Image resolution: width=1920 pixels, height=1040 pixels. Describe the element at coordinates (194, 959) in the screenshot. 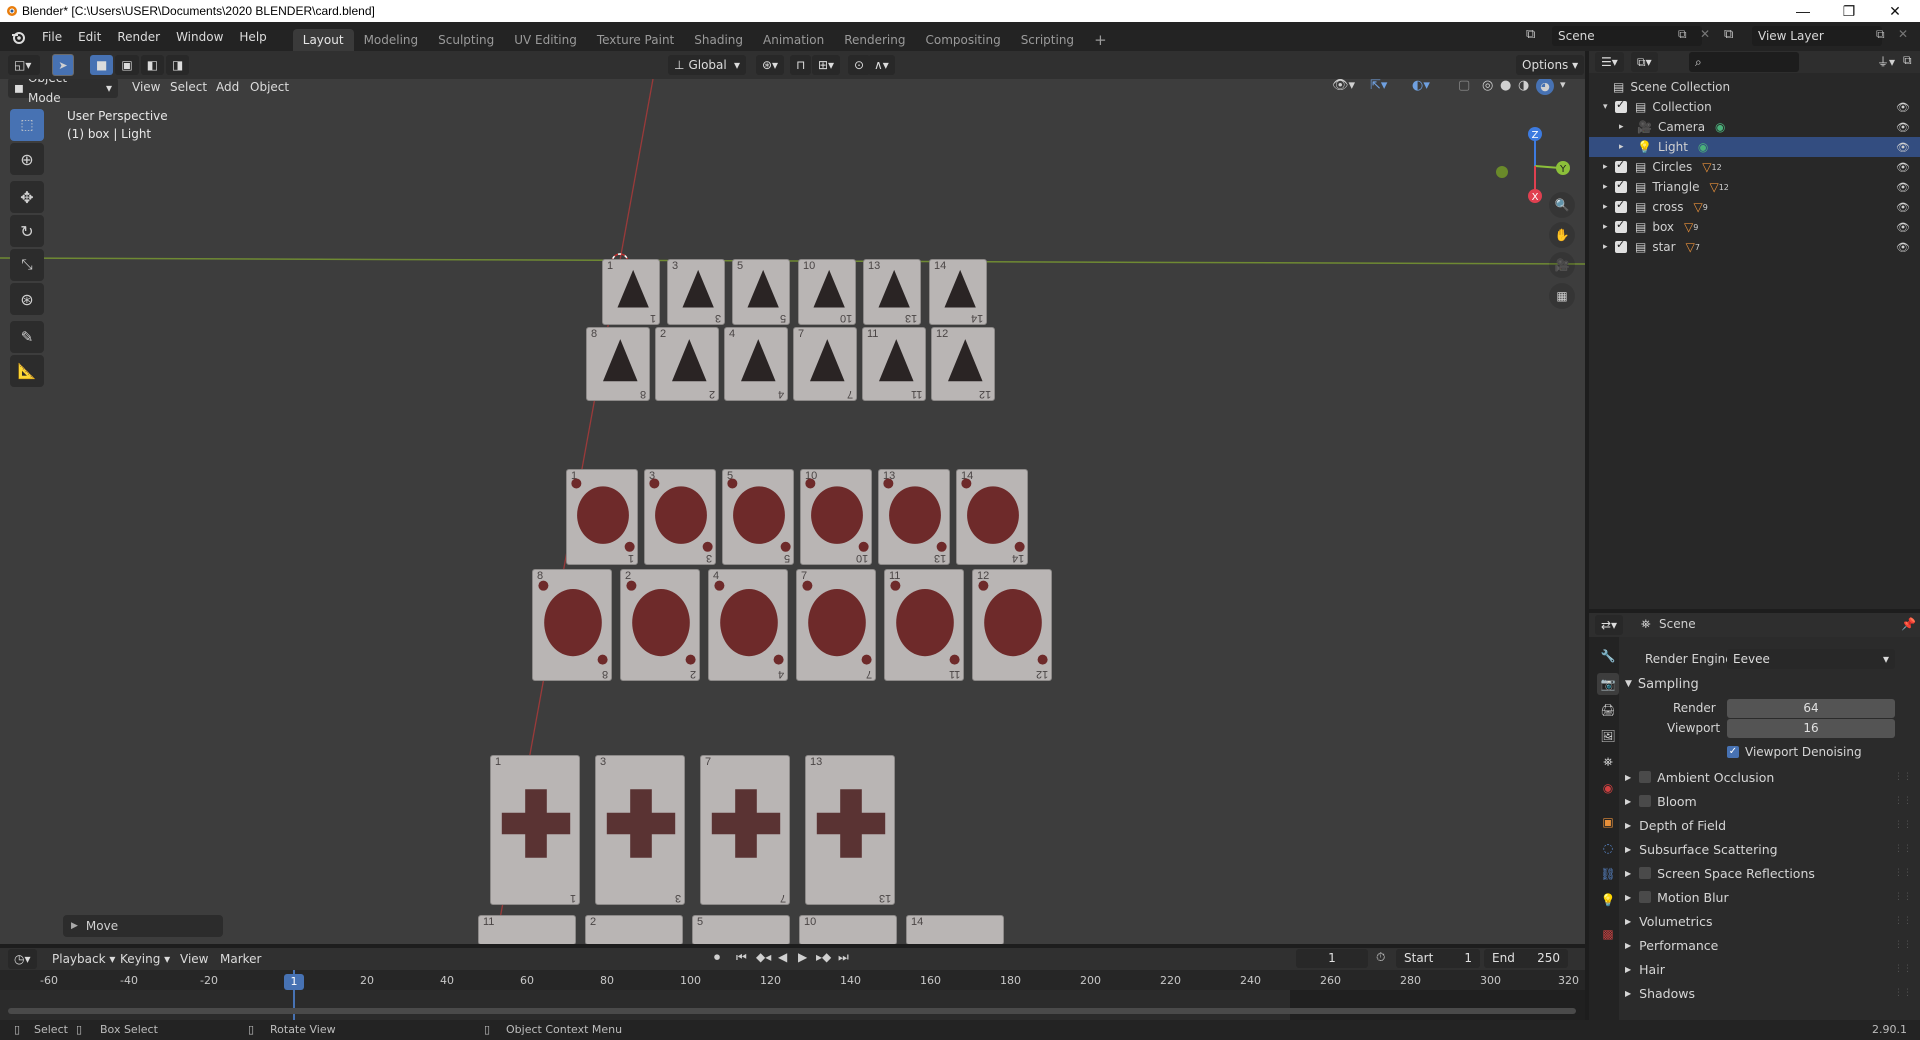

I see `timeline-menu-view: View` at that location.